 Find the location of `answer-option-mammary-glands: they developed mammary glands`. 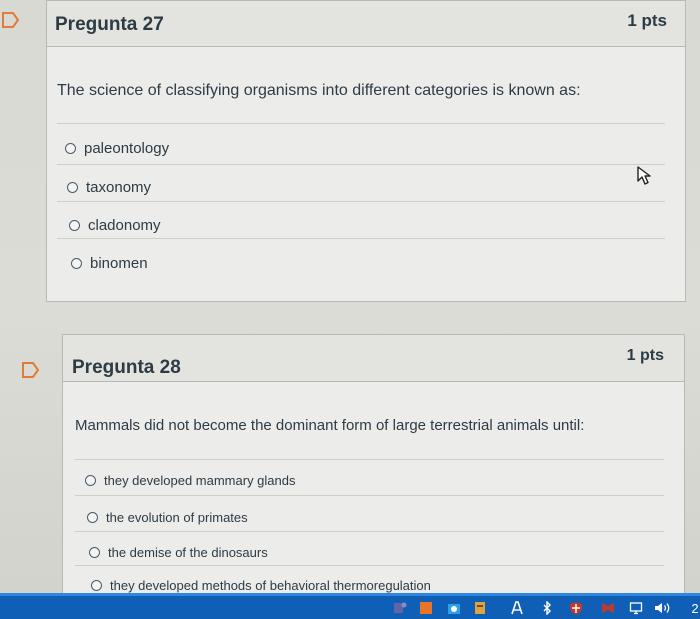

answer-option-mammary-glands: they developed mammary glands is located at coordinates (190, 480).